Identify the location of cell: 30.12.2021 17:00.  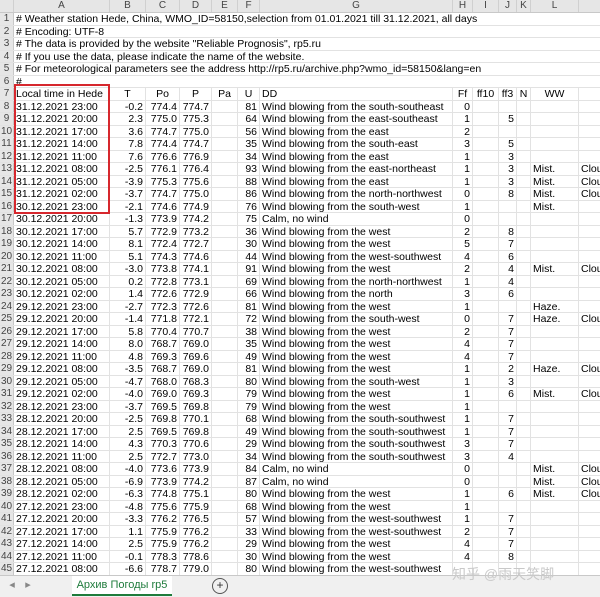
(62, 231).